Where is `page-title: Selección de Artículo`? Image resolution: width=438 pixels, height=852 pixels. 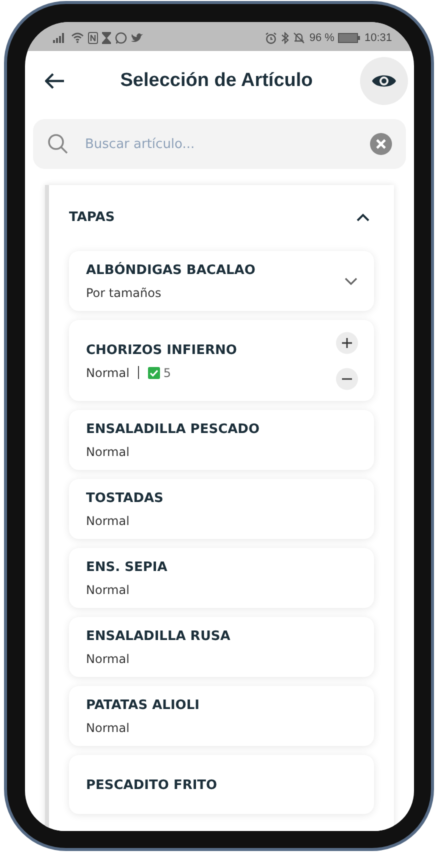
page-title: Selección de Artículo is located at coordinates (216, 81).